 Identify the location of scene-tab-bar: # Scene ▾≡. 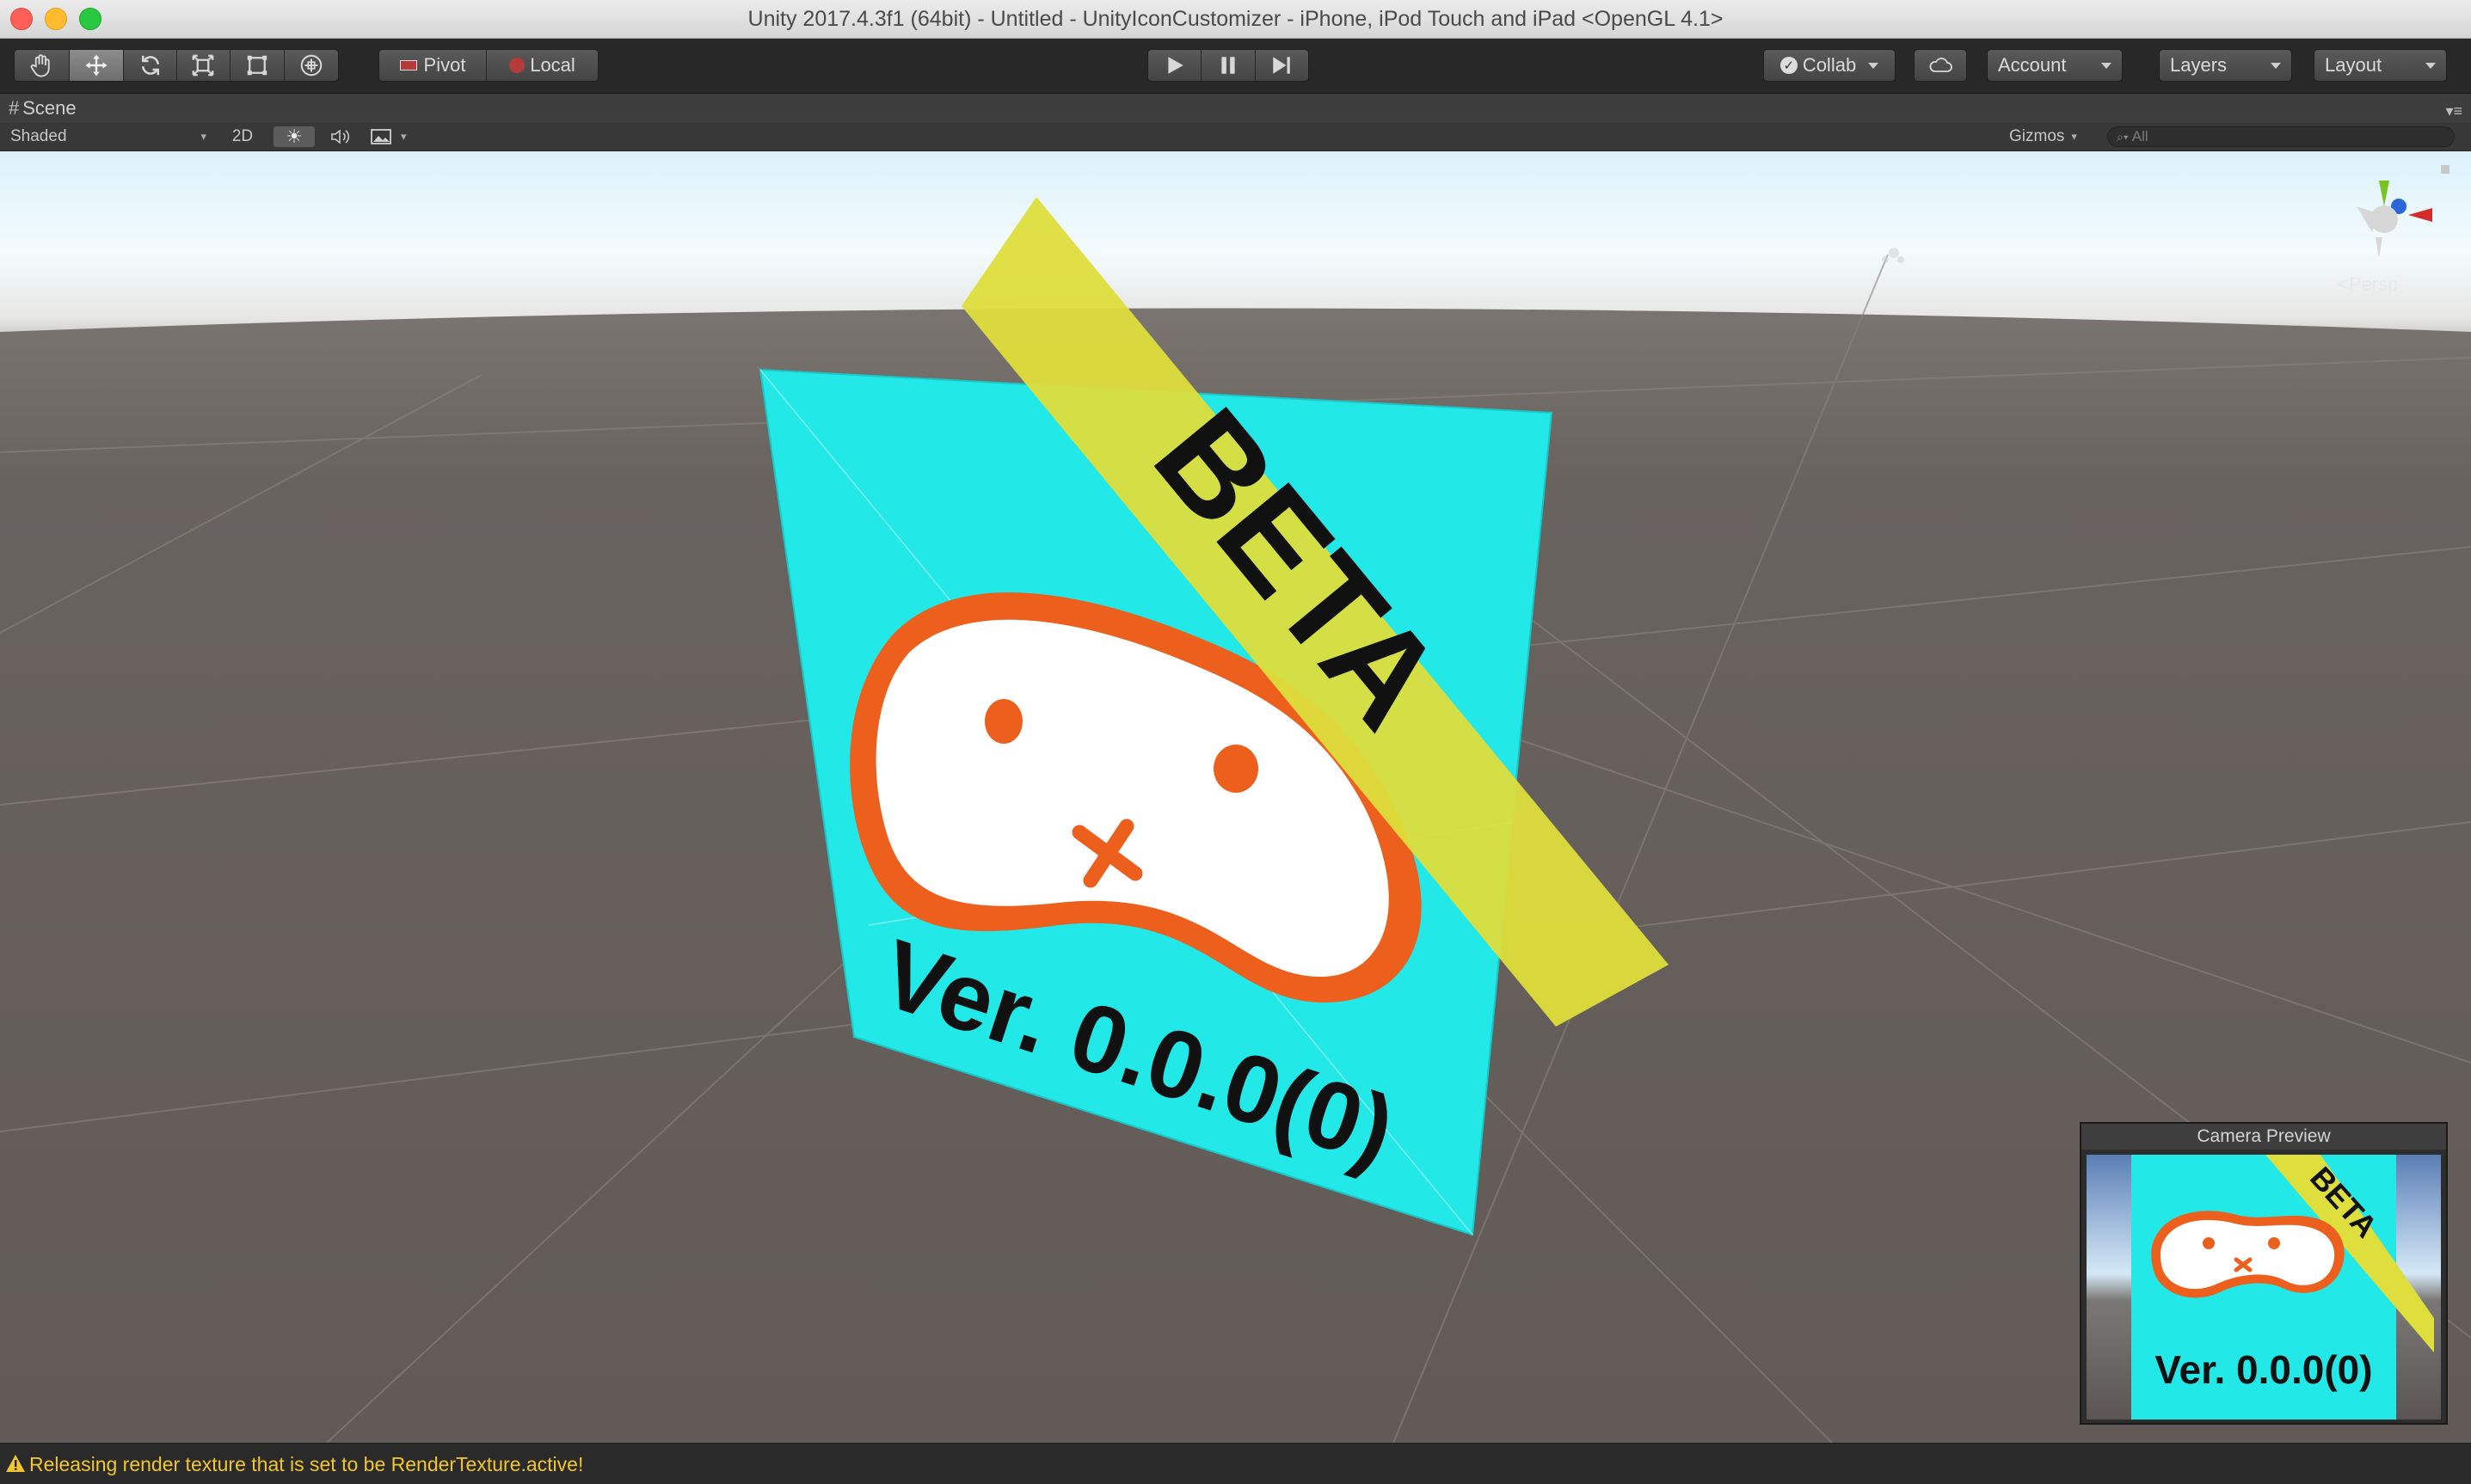
(1235, 108).